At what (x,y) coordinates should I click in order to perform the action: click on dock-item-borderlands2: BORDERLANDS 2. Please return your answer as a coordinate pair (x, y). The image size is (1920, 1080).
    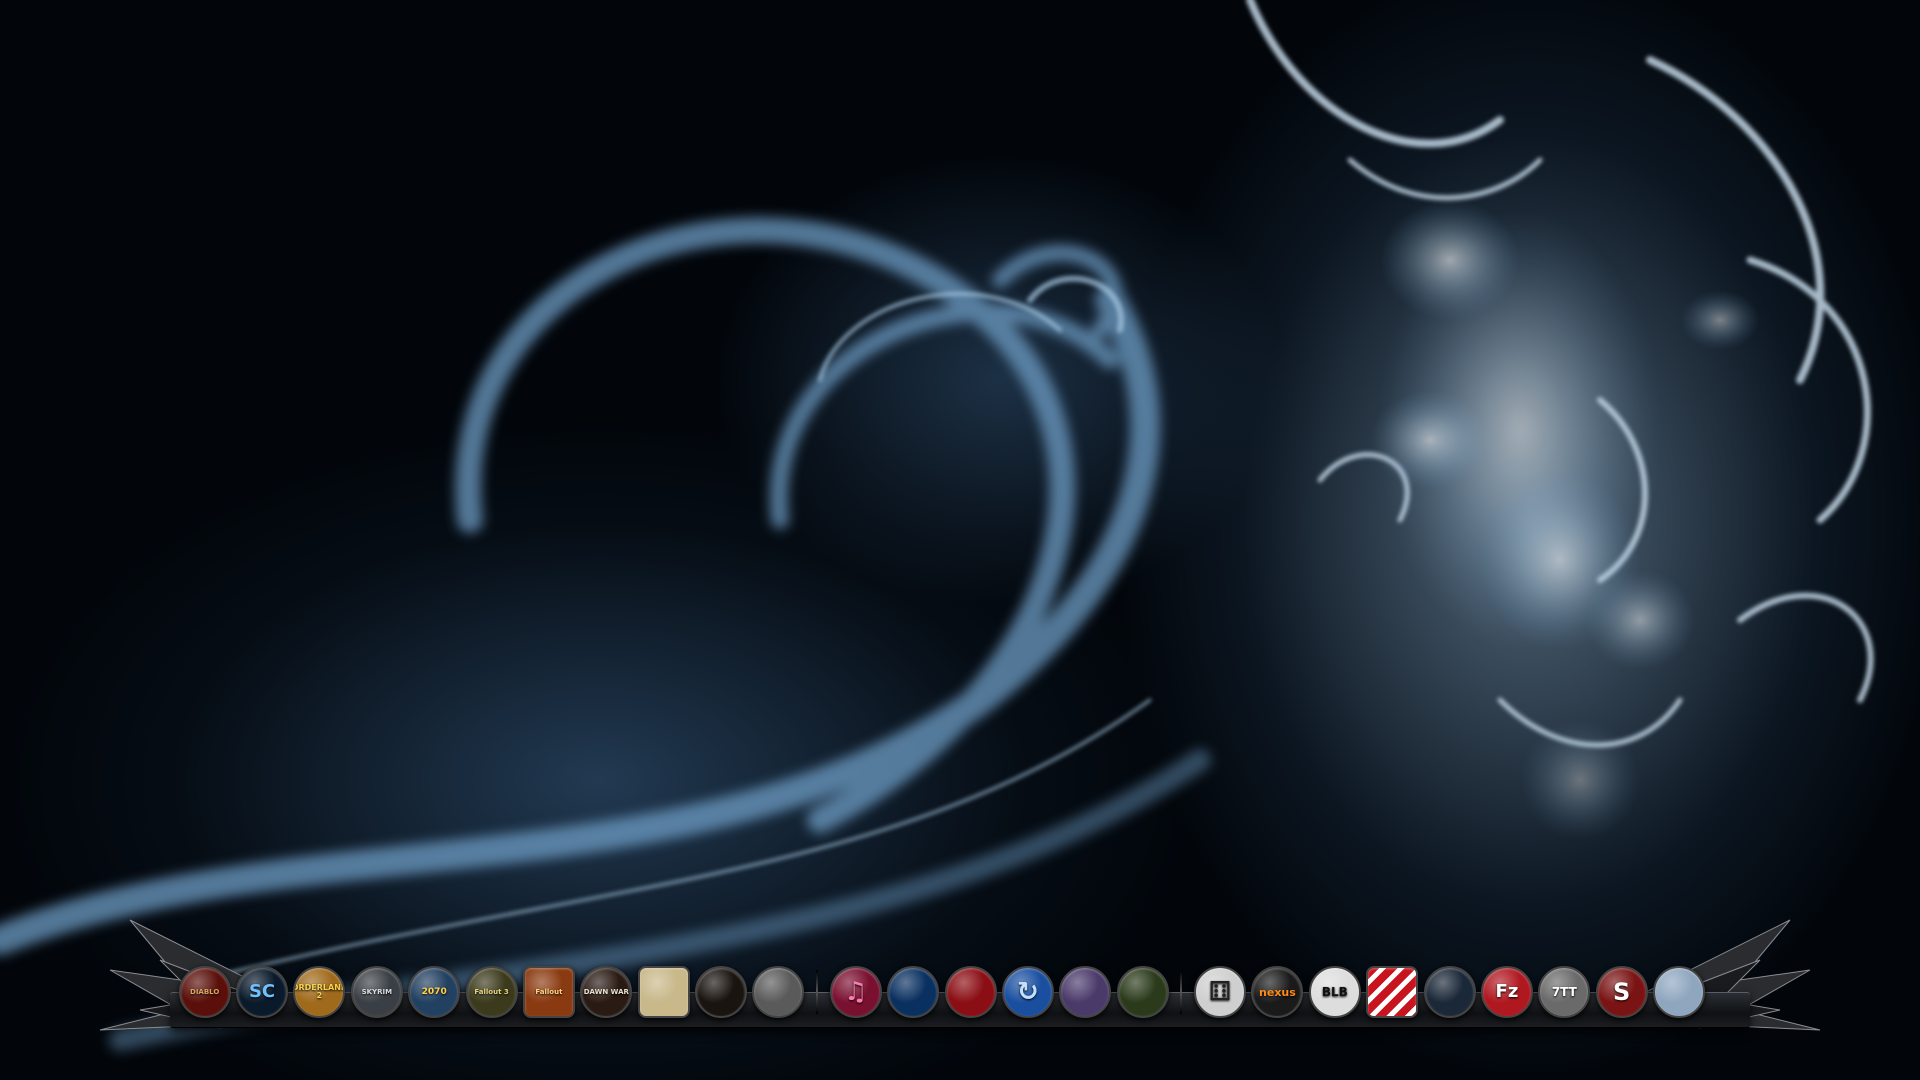
    Looking at the image, I should click on (319, 992).